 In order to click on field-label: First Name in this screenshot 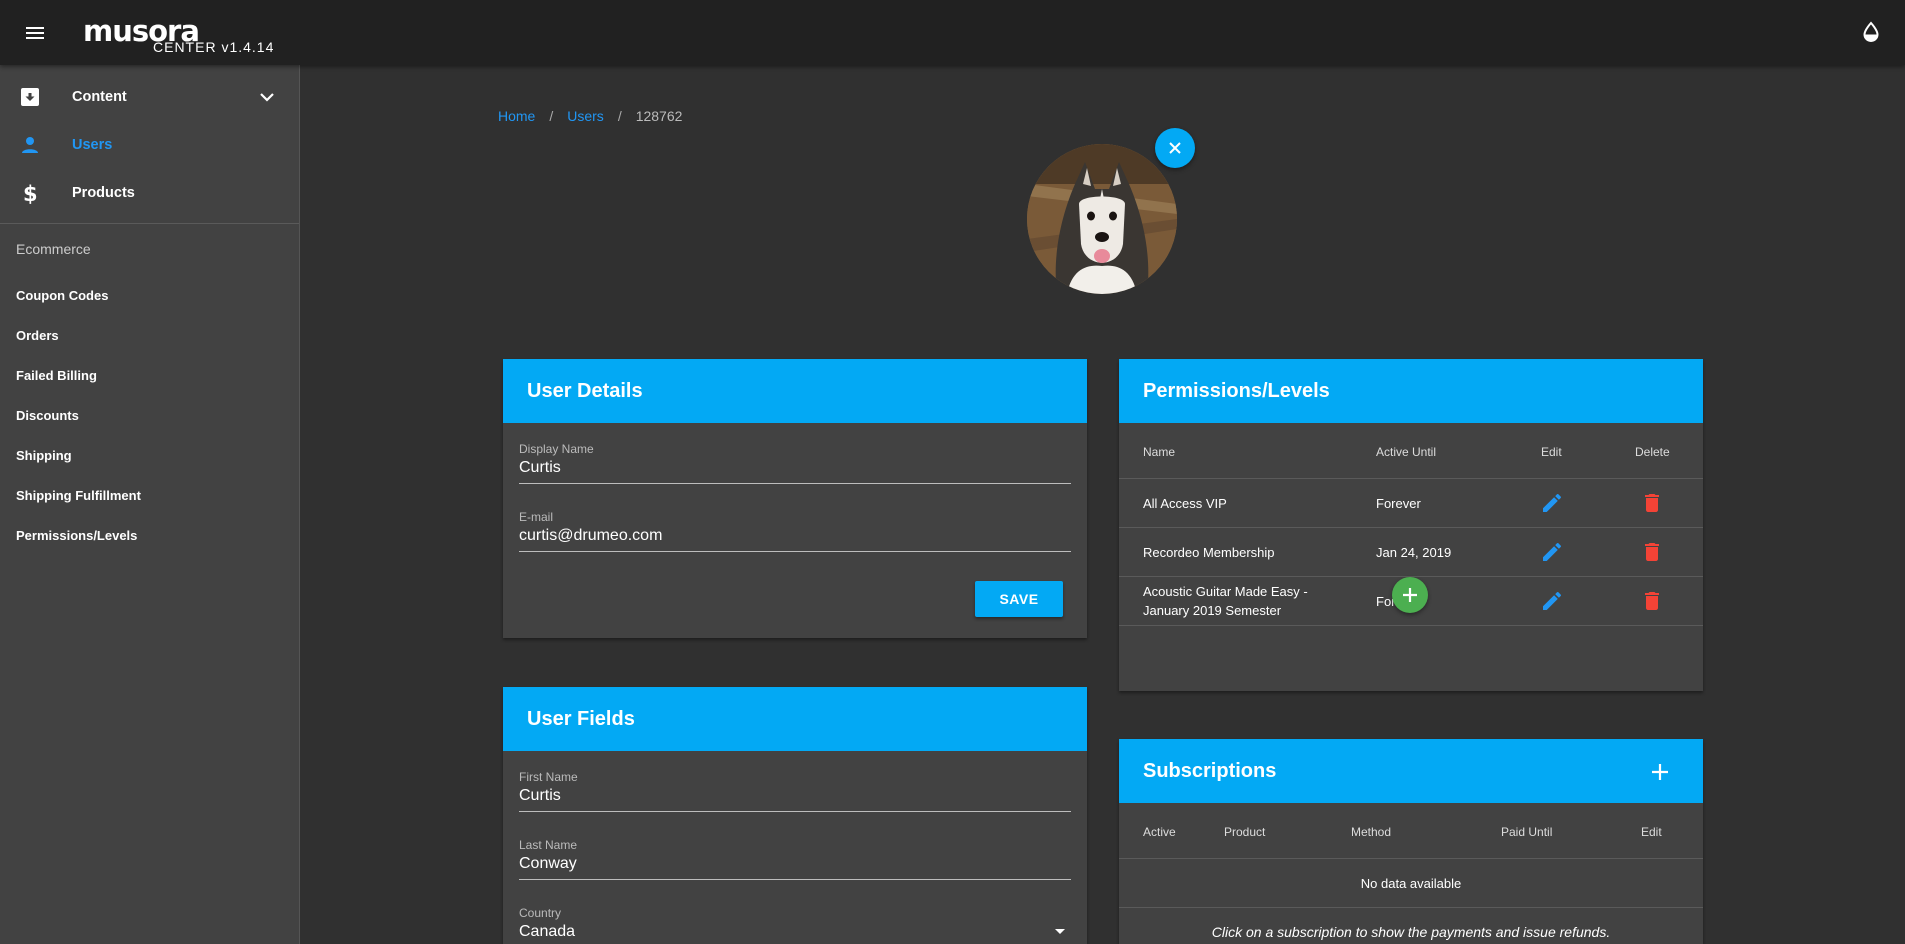, I will do `click(548, 777)`.